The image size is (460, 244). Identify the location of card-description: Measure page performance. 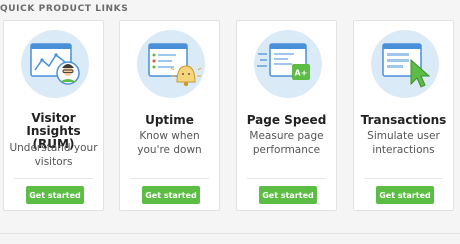
(286, 143).